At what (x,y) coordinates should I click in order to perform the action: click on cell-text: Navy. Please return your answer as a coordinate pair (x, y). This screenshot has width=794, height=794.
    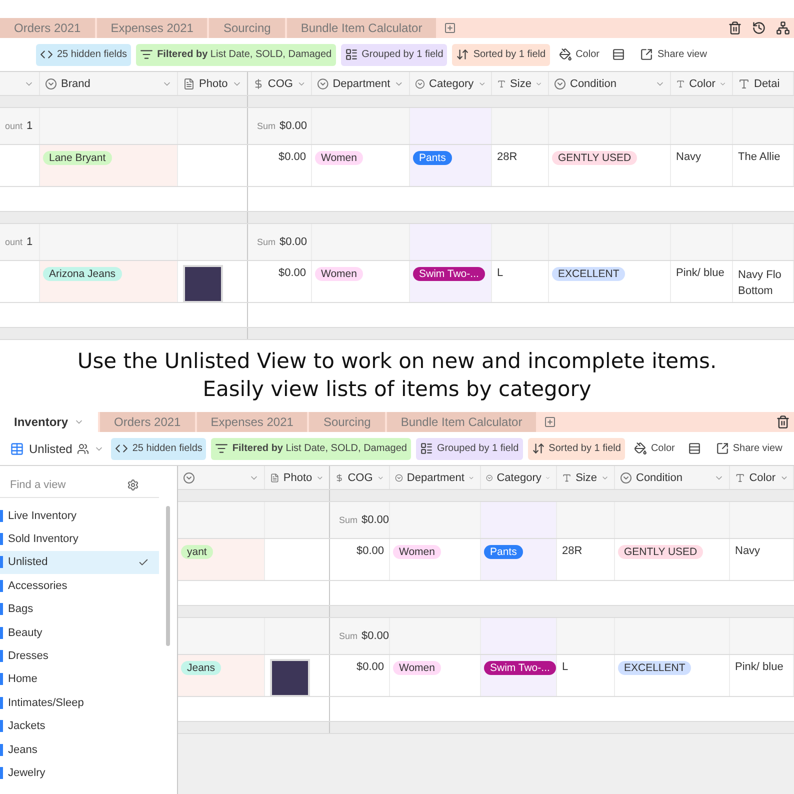
    Looking at the image, I should click on (689, 157).